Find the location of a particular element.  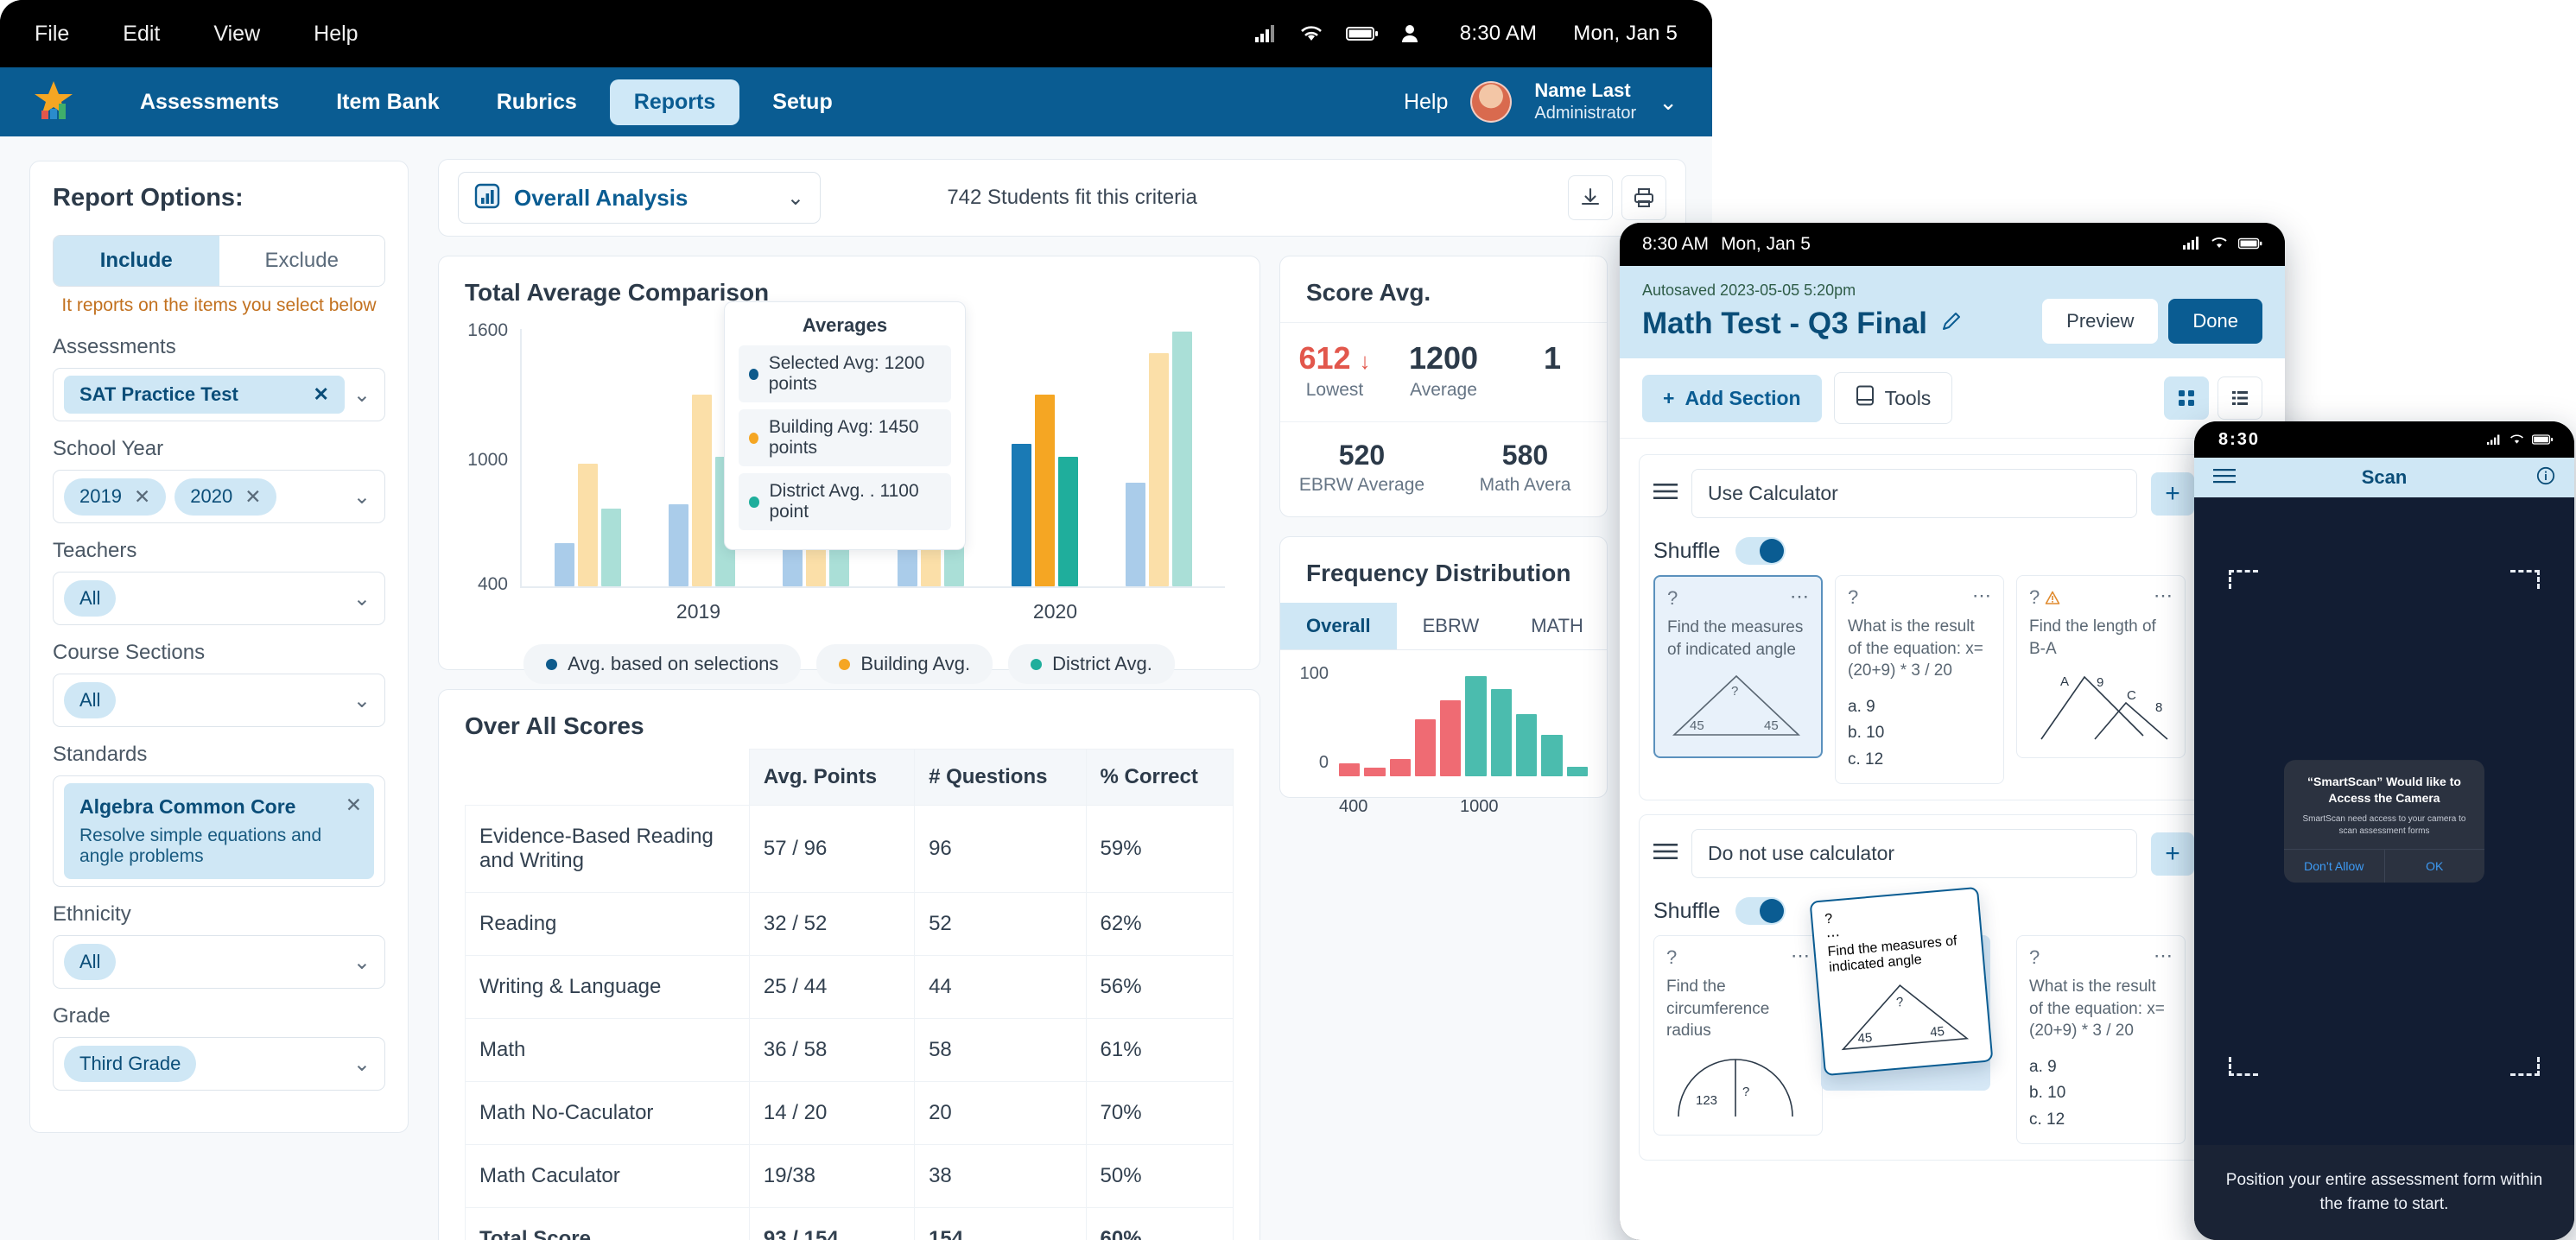

course-sections-select: All ⌄ is located at coordinates (219, 700).